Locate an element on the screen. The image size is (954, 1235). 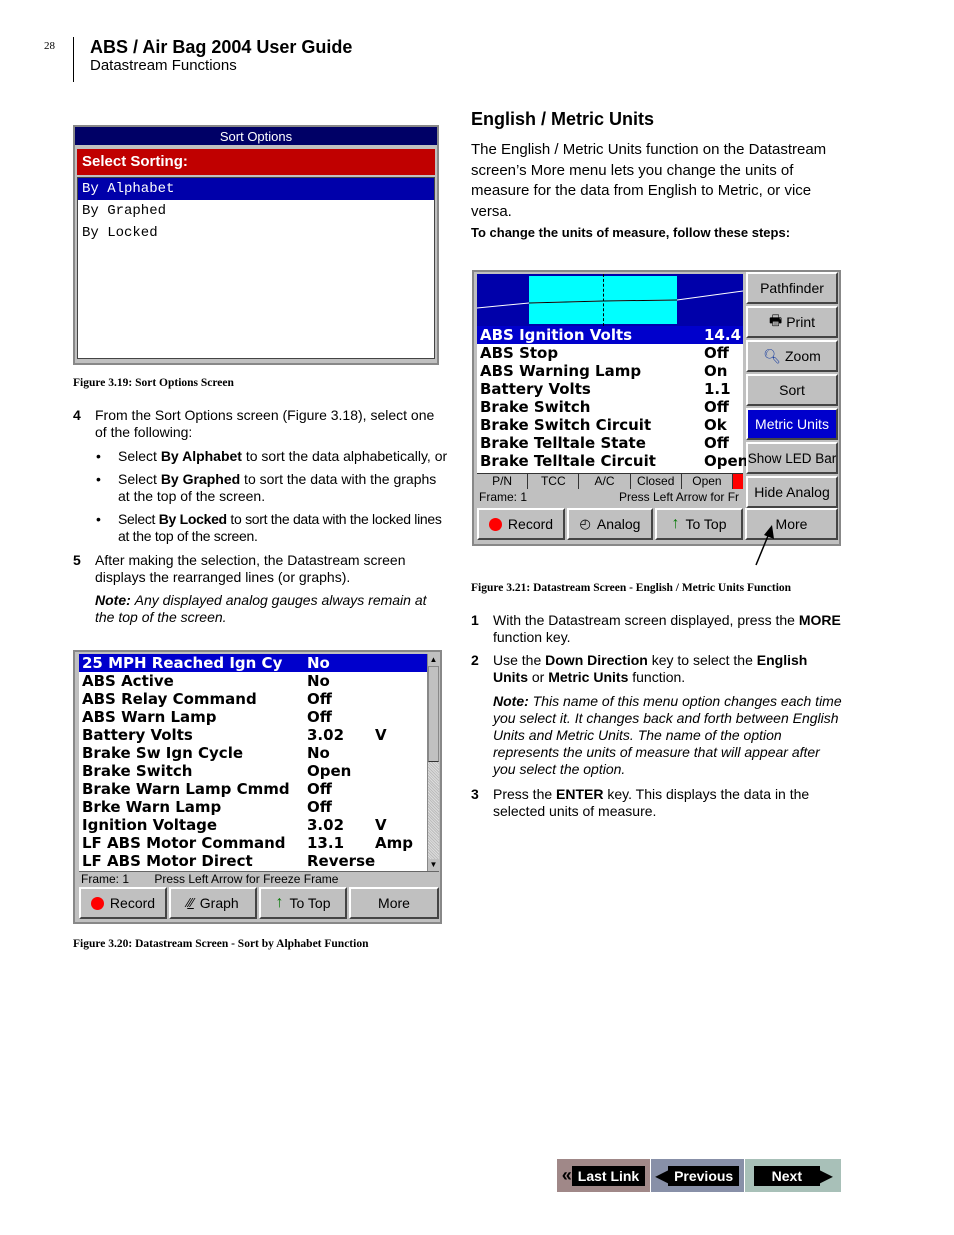
menu-label: Show LED Bar is located at coordinates (792, 458).